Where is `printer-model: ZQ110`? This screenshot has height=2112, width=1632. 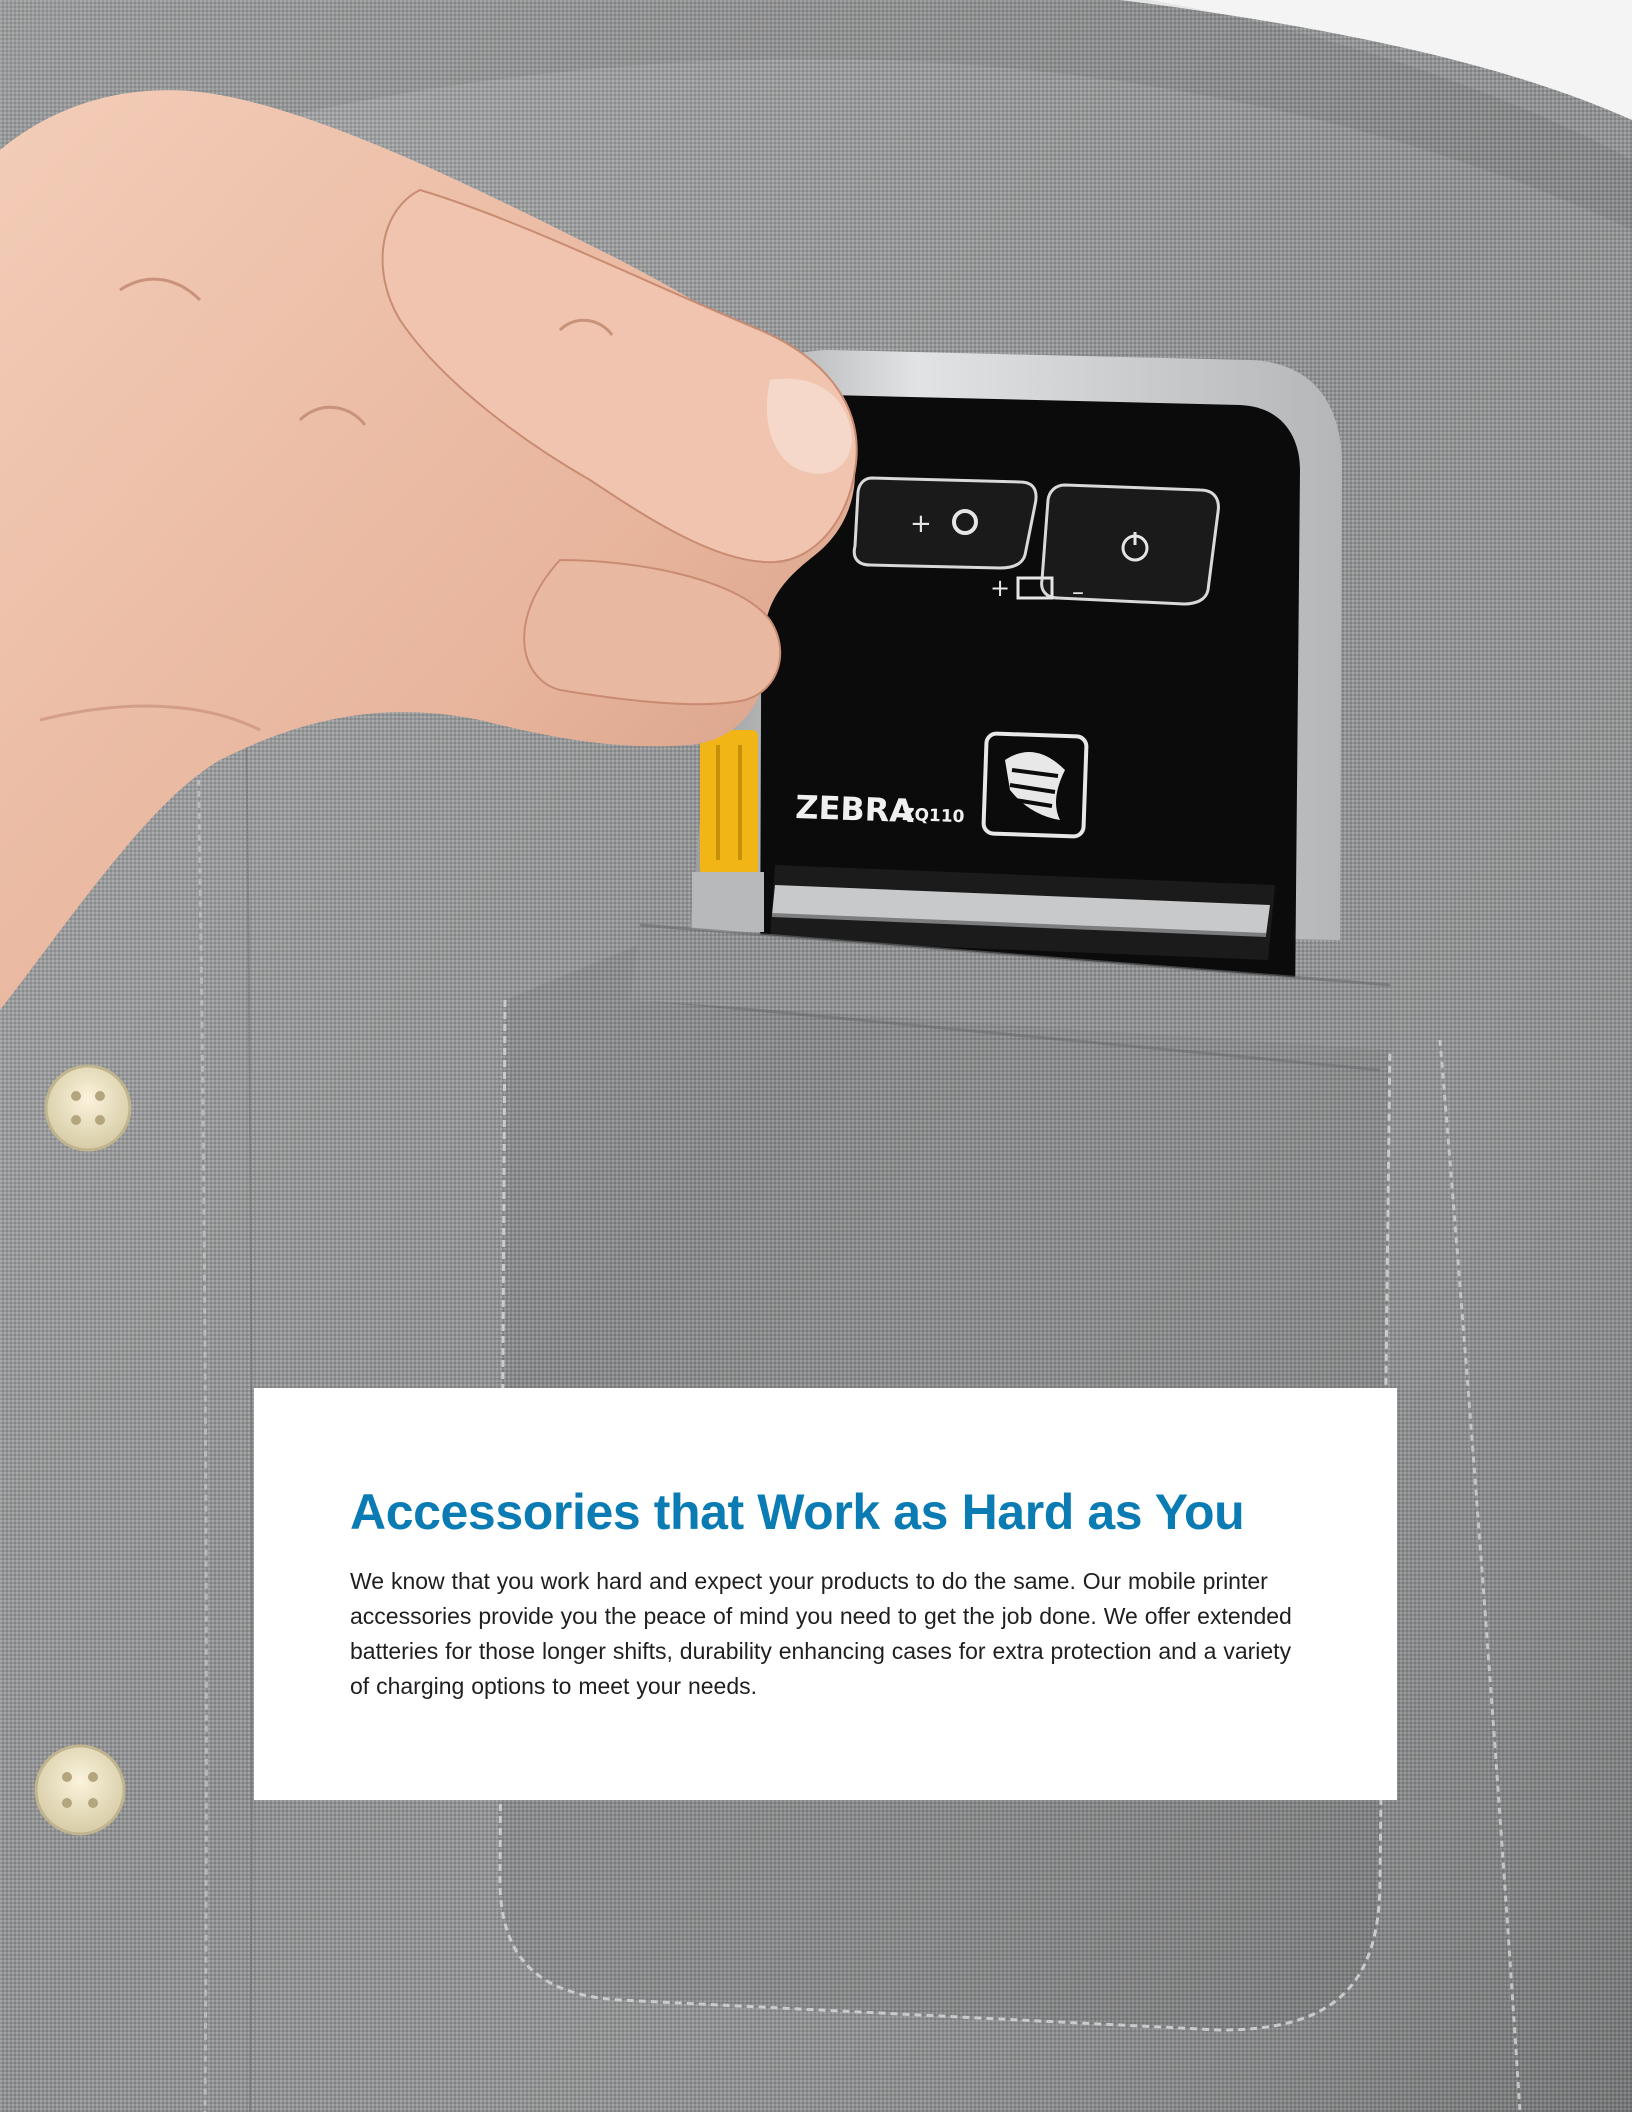 printer-model: ZQ110 is located at coordinates (933, 816).